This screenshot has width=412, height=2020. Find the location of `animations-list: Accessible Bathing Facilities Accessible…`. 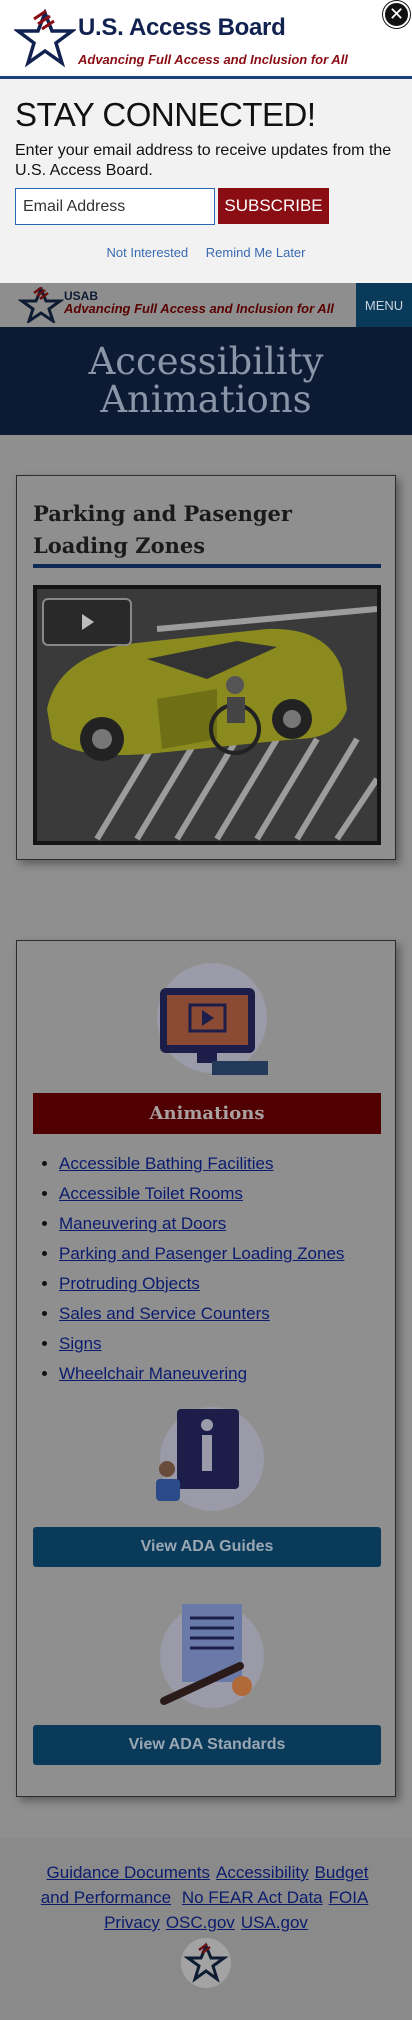

animations-list: Accessible Bathing Facilities Accessible… is located at coordinates (190, 1269).